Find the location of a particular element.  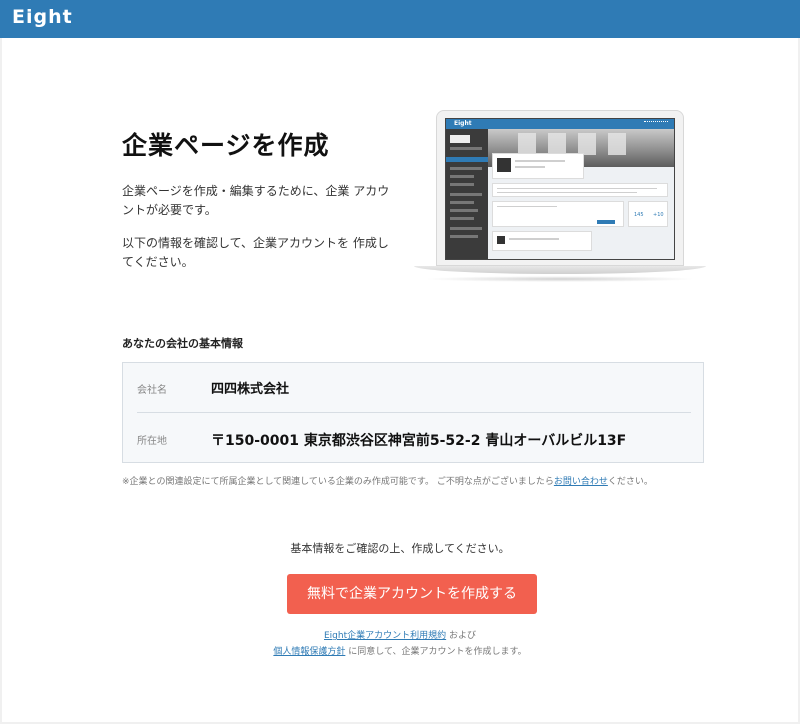

terms-line-2: 個人情報保護方針 に同意して、企業アカウントを作成します。 is located at coordinates (400, 650).